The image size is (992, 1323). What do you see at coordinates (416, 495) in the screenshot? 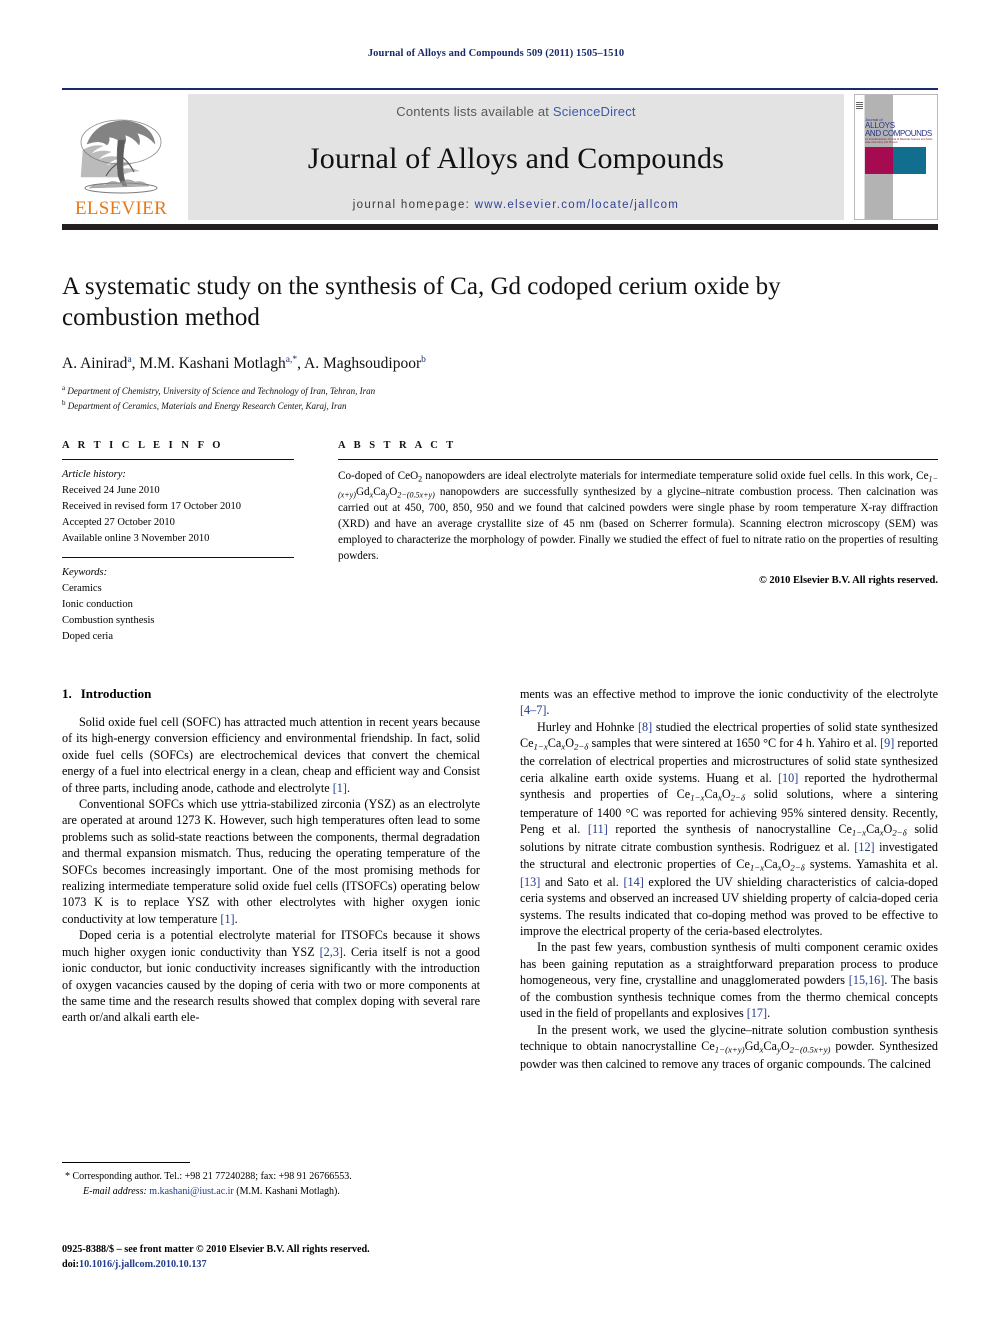
I see `formula-sub-2: 2−(0.5x+y)` at bounding box center [416, 495].